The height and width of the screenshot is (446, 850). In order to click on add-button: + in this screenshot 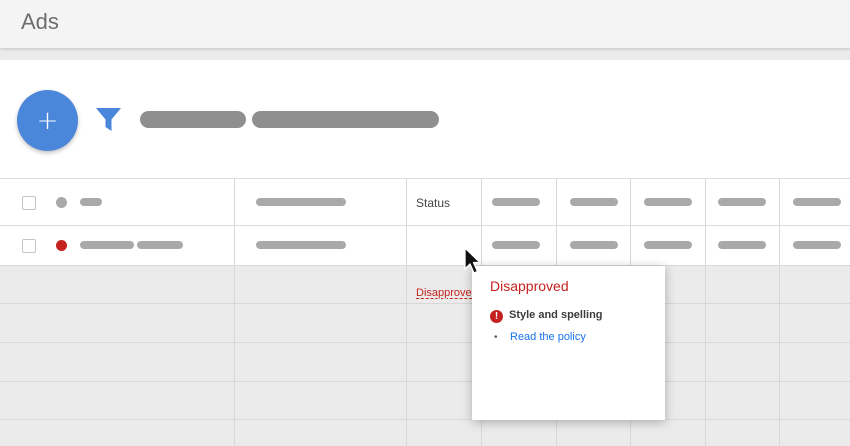, I will do `click(47, 120)`.